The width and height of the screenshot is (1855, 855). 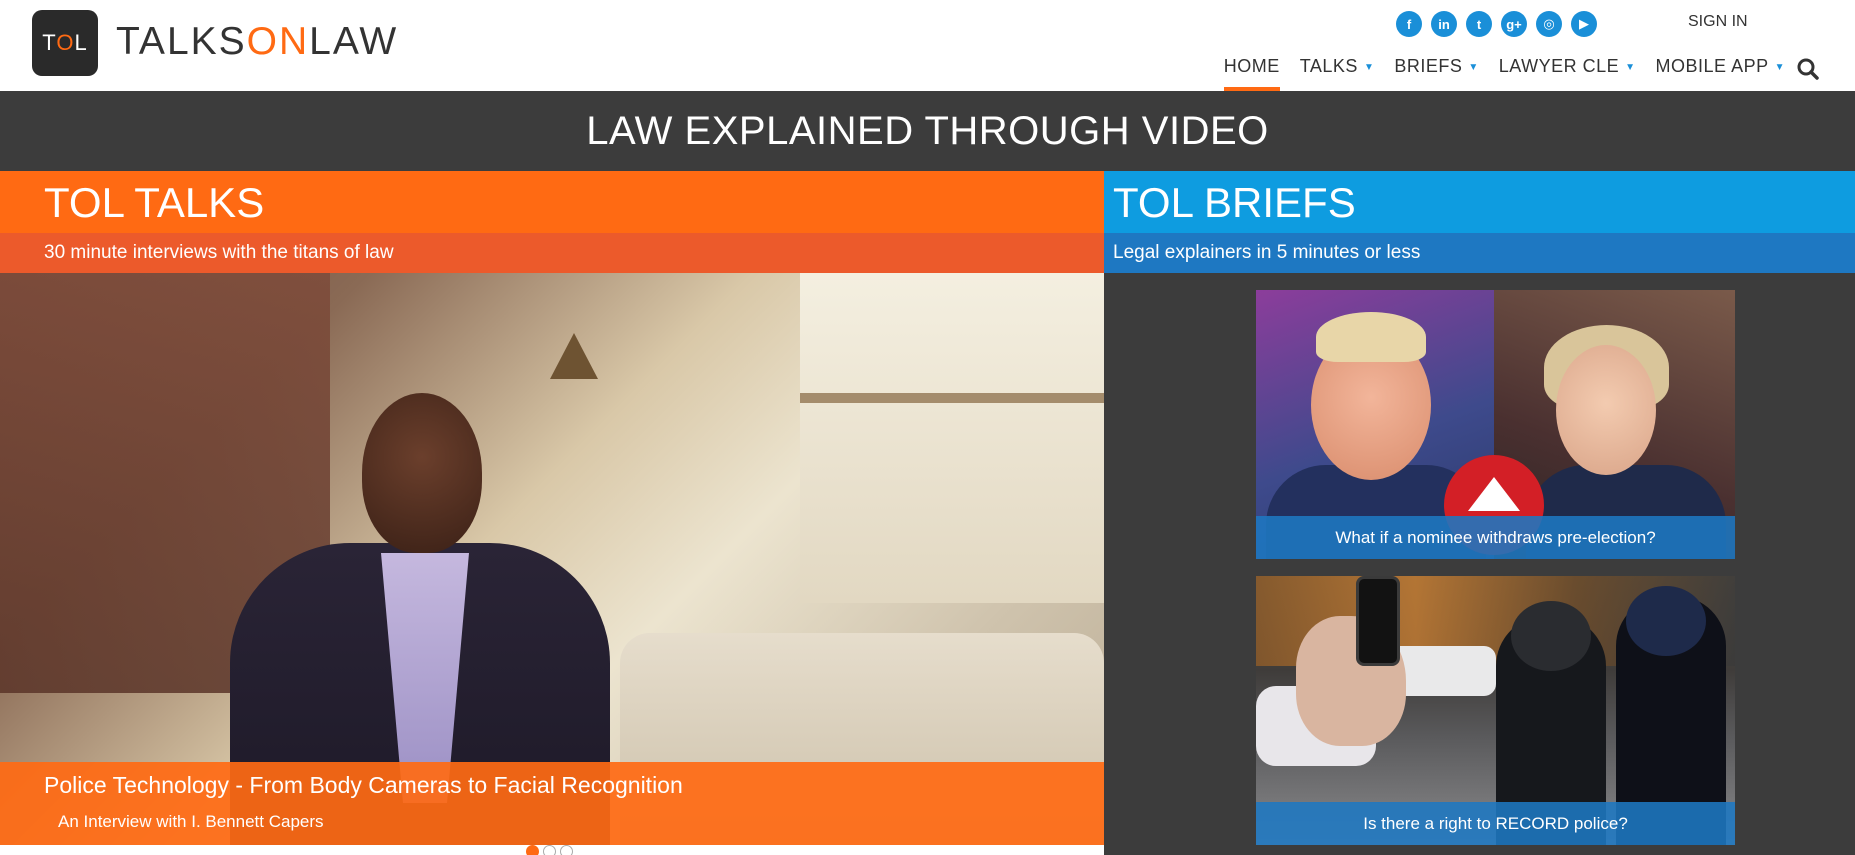 I want to click on wordmark-talks: TALKS, so click(x=181, y=41).